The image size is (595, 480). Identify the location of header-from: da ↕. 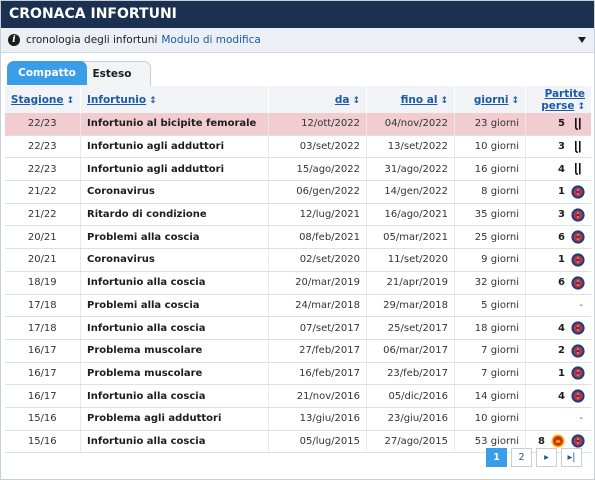
(317, 99).